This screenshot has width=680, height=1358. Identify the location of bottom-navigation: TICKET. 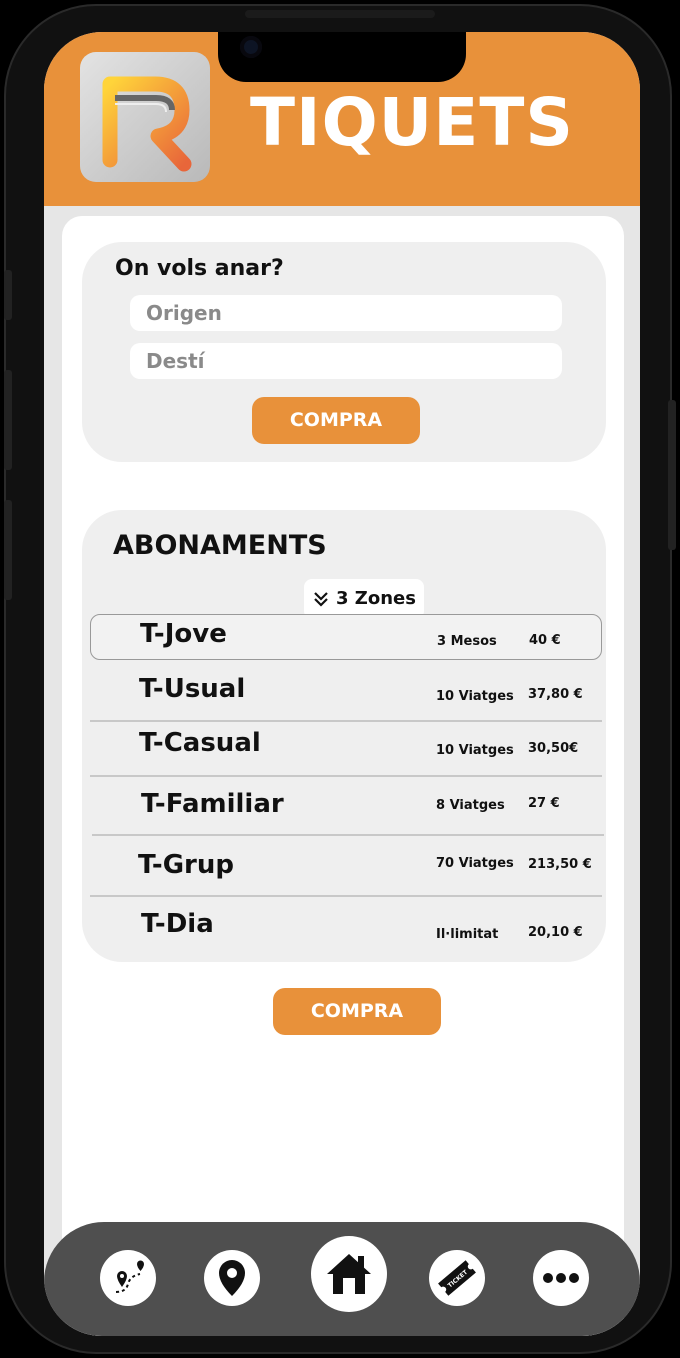
(342, 1279).